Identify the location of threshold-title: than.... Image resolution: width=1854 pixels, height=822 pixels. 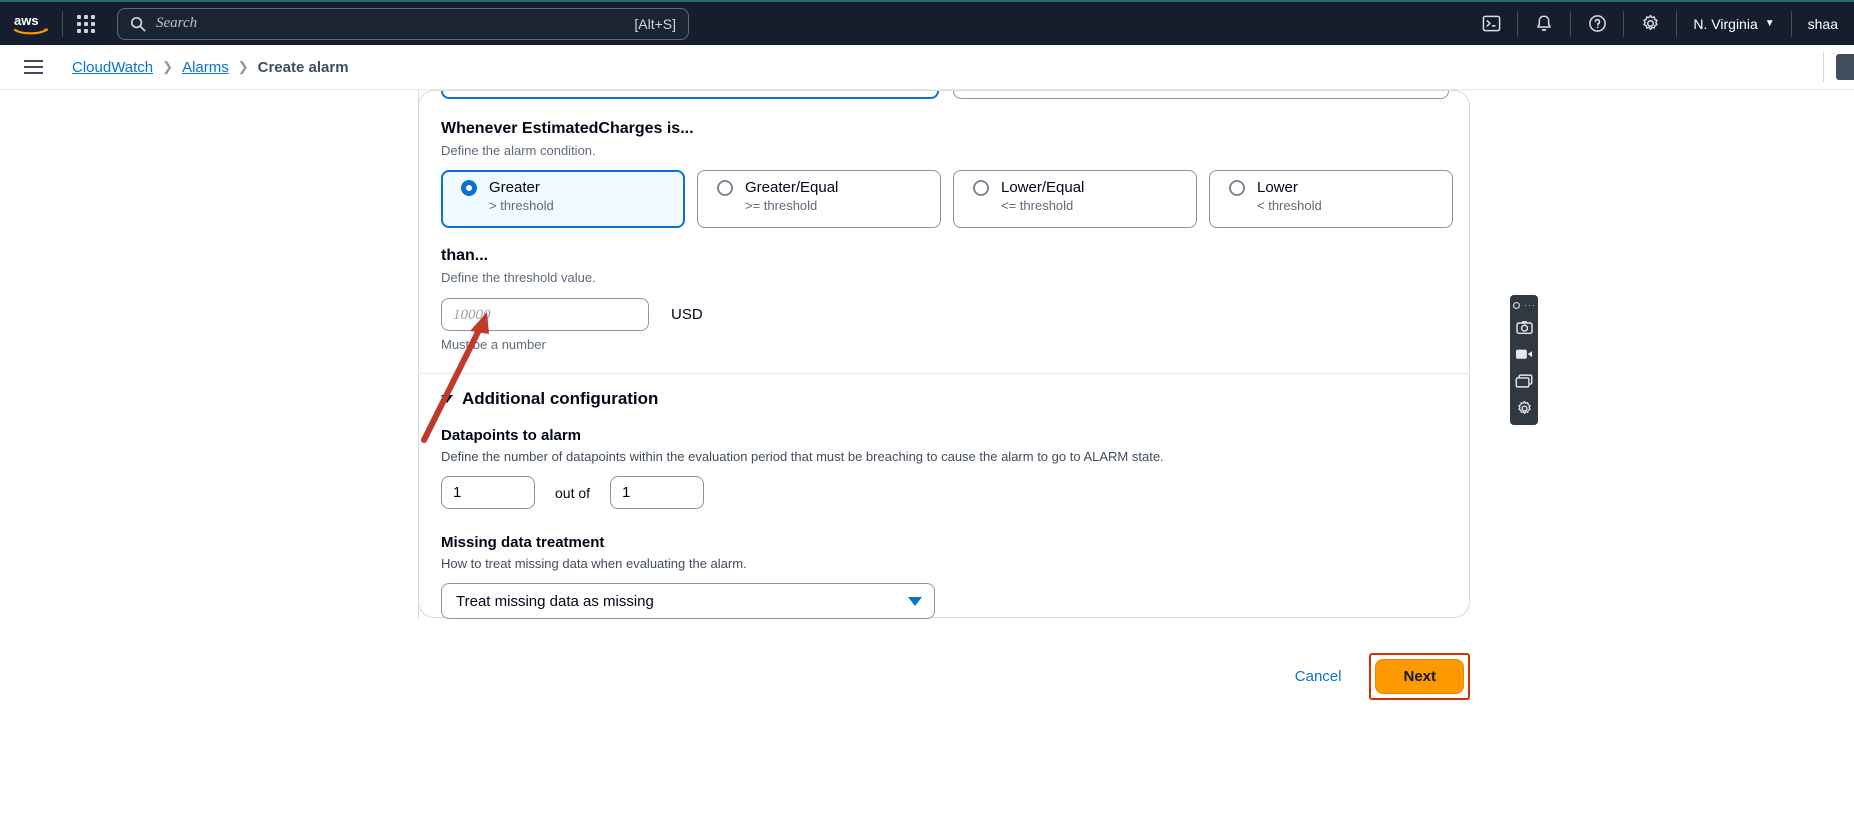
(465, 255).